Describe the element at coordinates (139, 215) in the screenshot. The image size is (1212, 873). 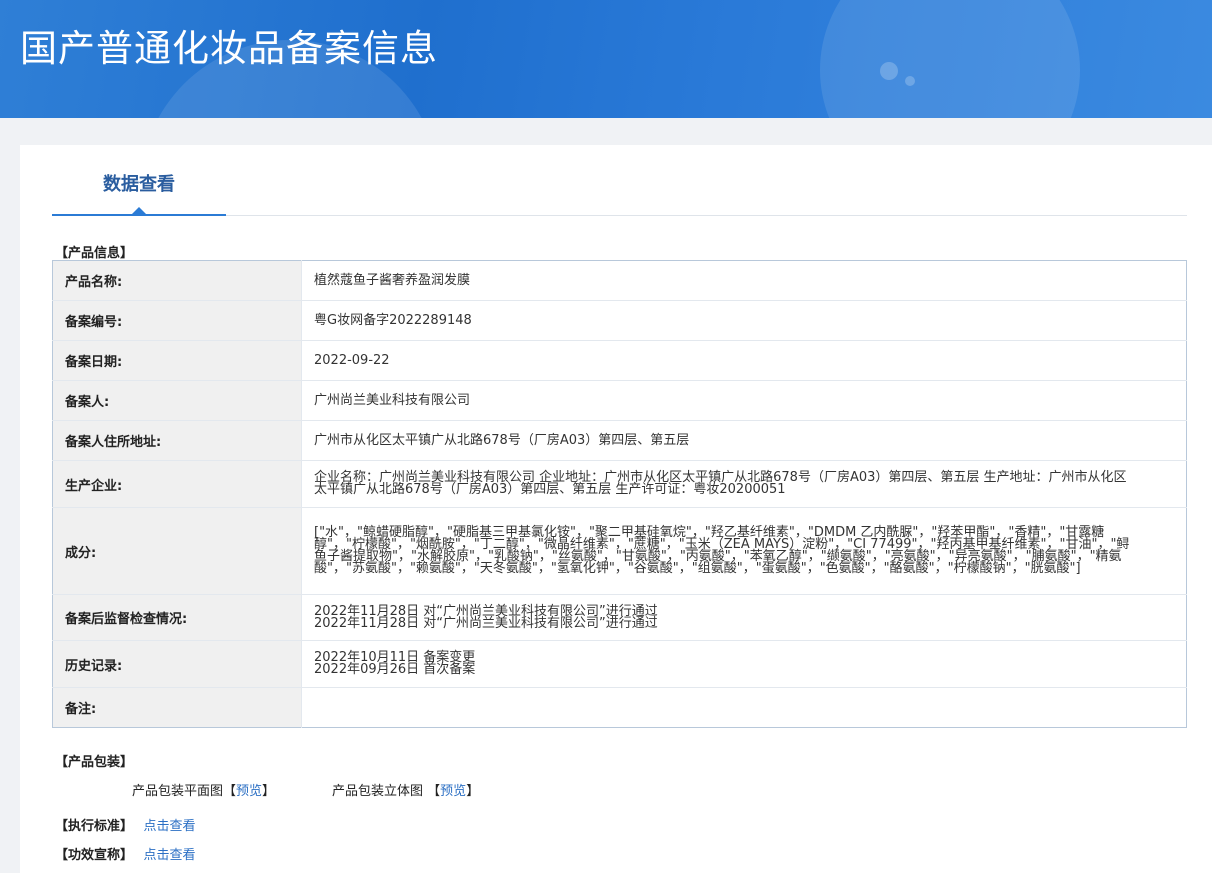
I see `tab-active-underline` at that location.